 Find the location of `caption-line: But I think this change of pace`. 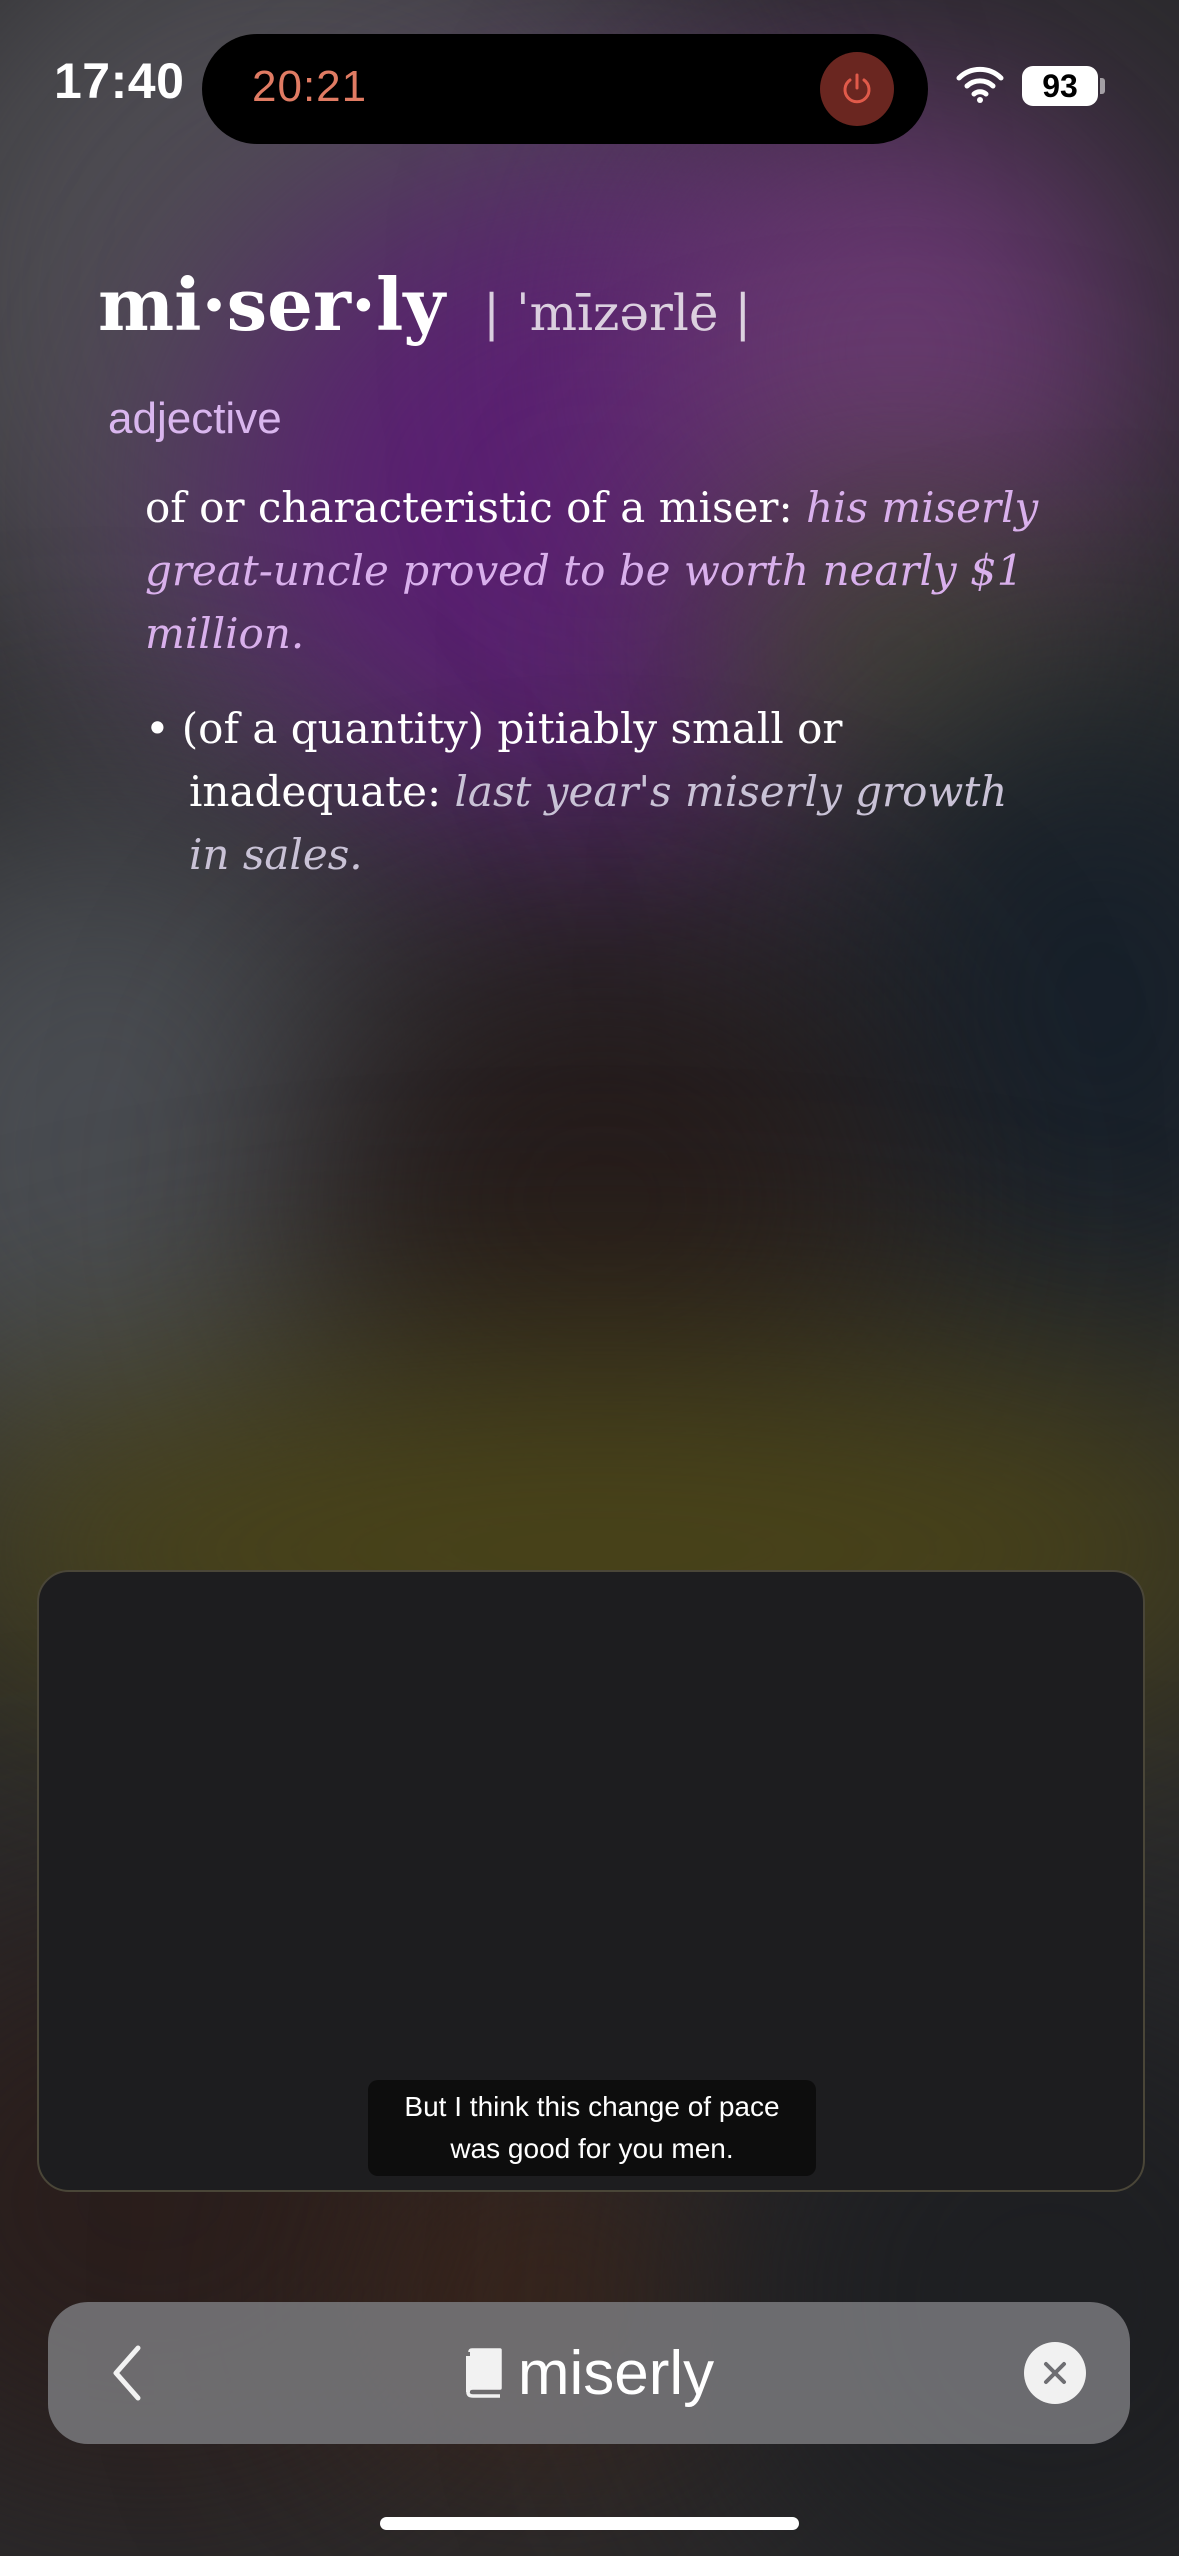

caption-line: But I think this change of pace is located at coordinates (592, 2106).